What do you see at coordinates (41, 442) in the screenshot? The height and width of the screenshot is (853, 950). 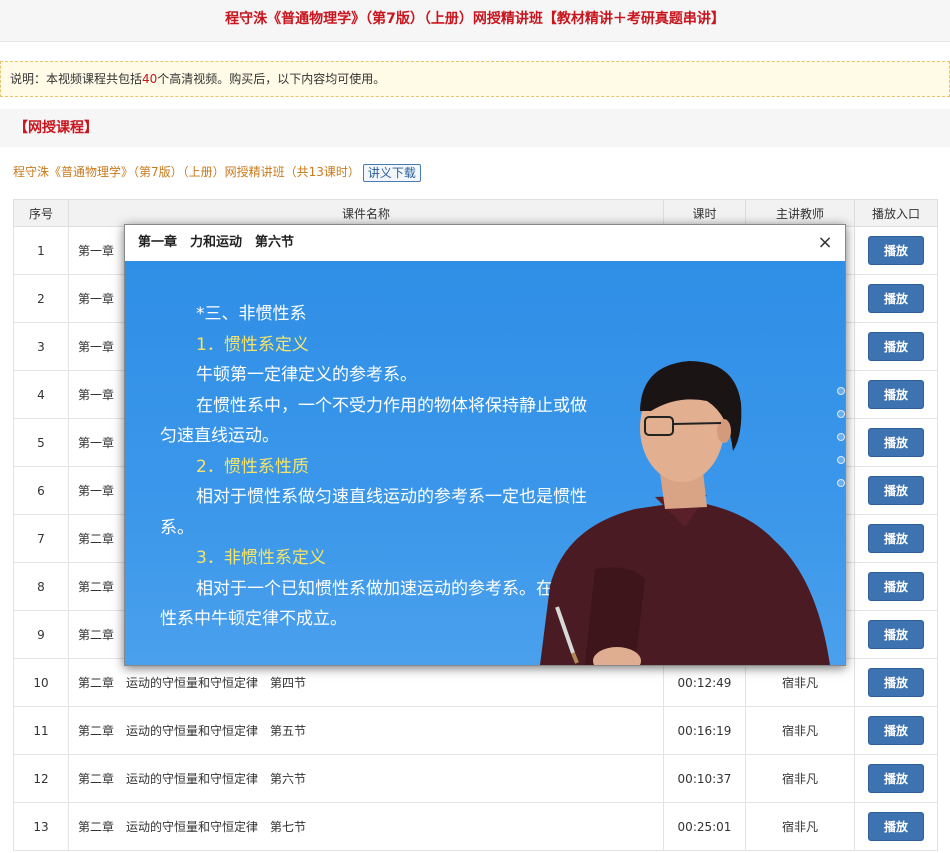 I see `lesson-no: 5` at bounding box center [41, 442].